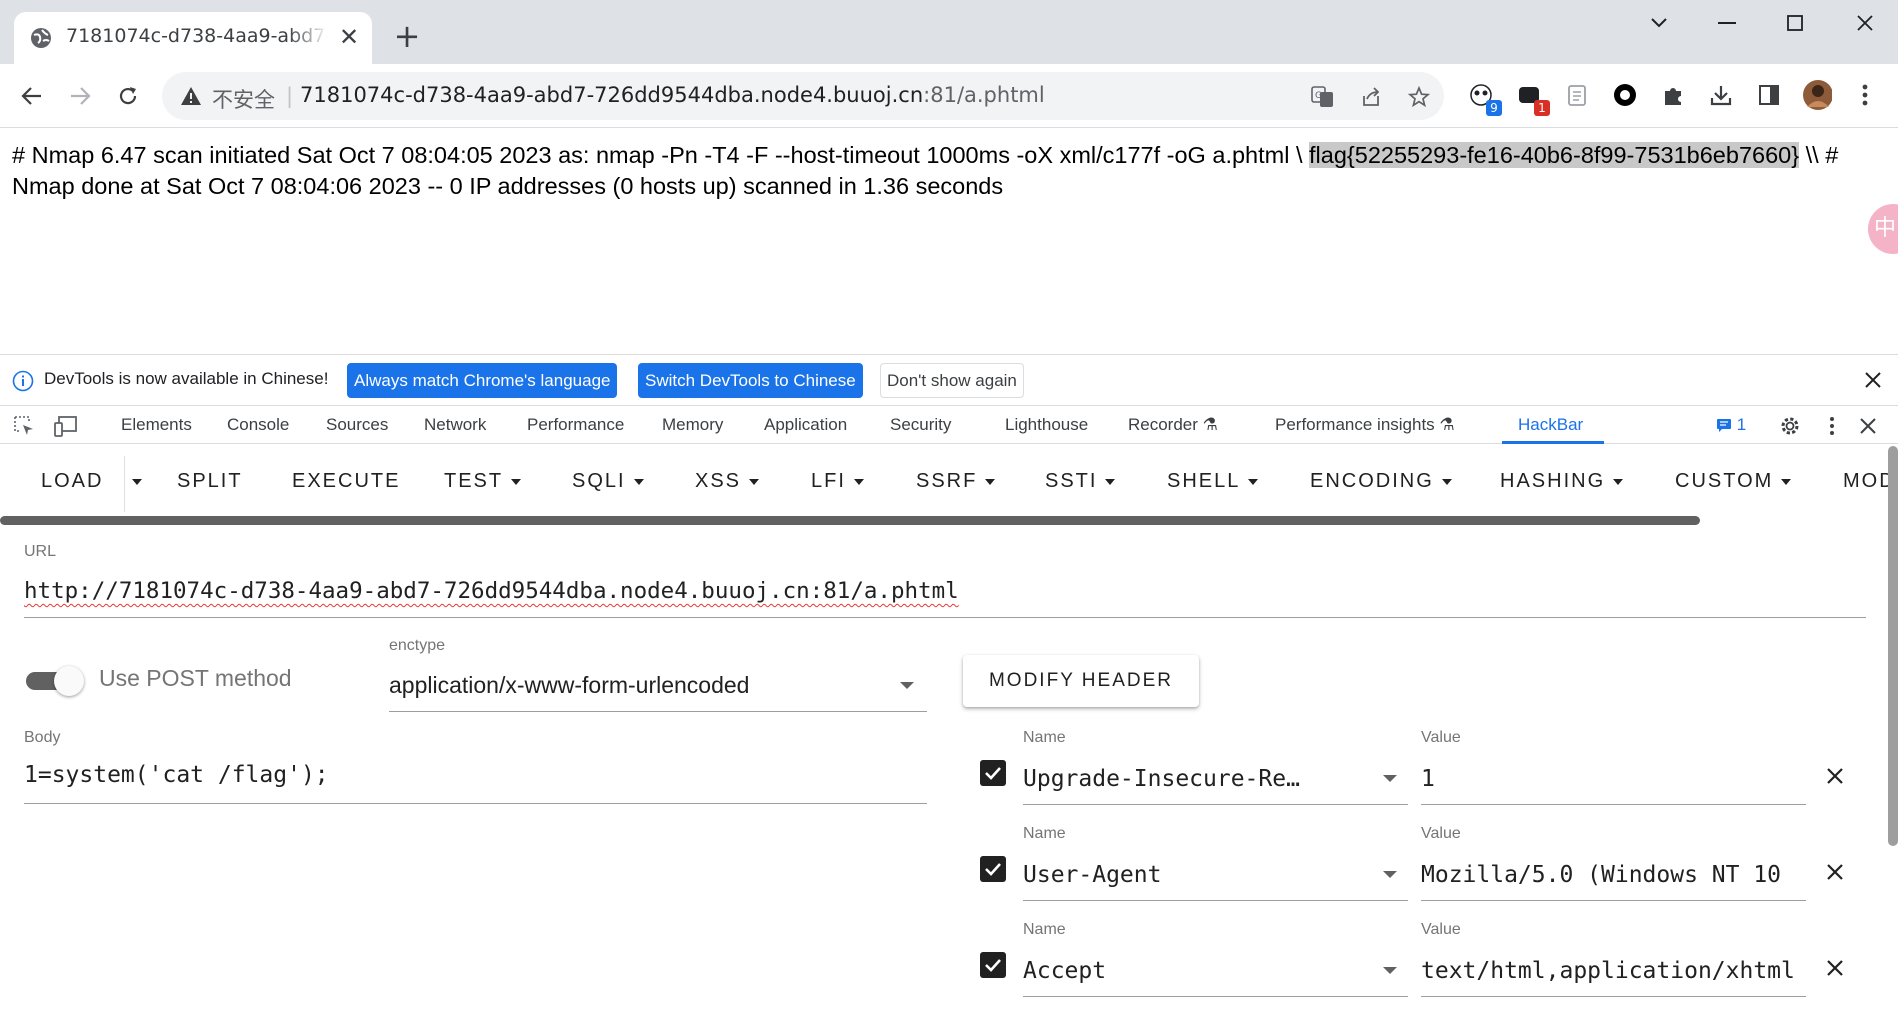 Image resolution: width=1898 pixels, height=1013 pixels. I want to click on issues-counter: 1, so click(1731, 425).